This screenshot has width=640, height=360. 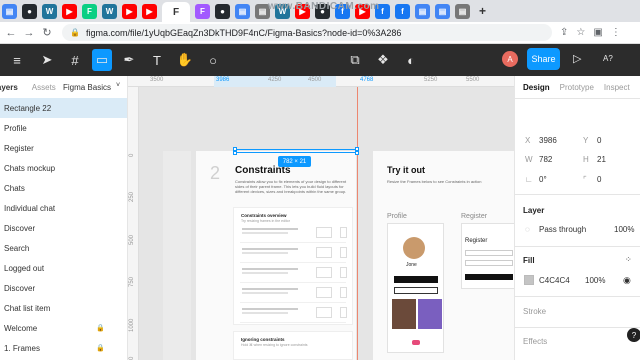 I want to click on layer-item: Chats, so click(x=63, y=188).